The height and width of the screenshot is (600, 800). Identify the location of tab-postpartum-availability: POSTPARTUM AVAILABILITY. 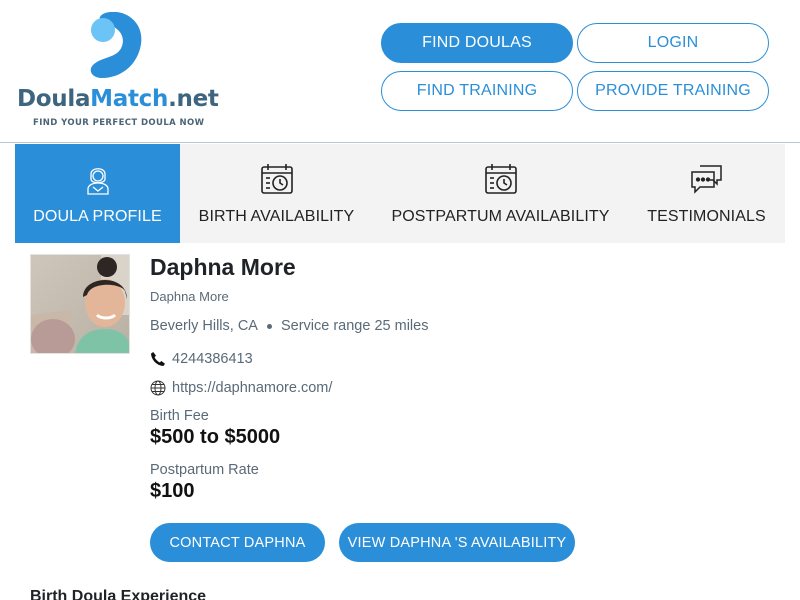
(500, 193).